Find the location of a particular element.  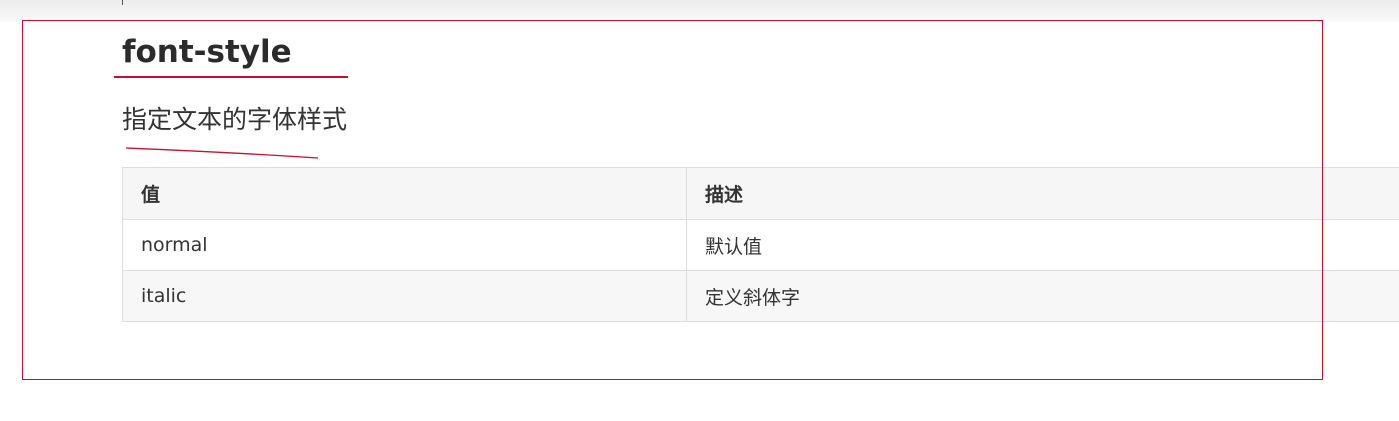

cell-description: 定义斜体字 is located at coordinates (1042, 296).